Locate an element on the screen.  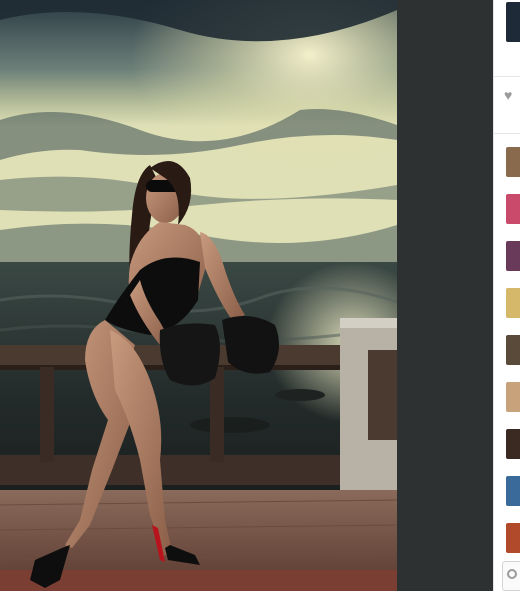
post-sidebar: ♥ is located at coordinates (506, 295).